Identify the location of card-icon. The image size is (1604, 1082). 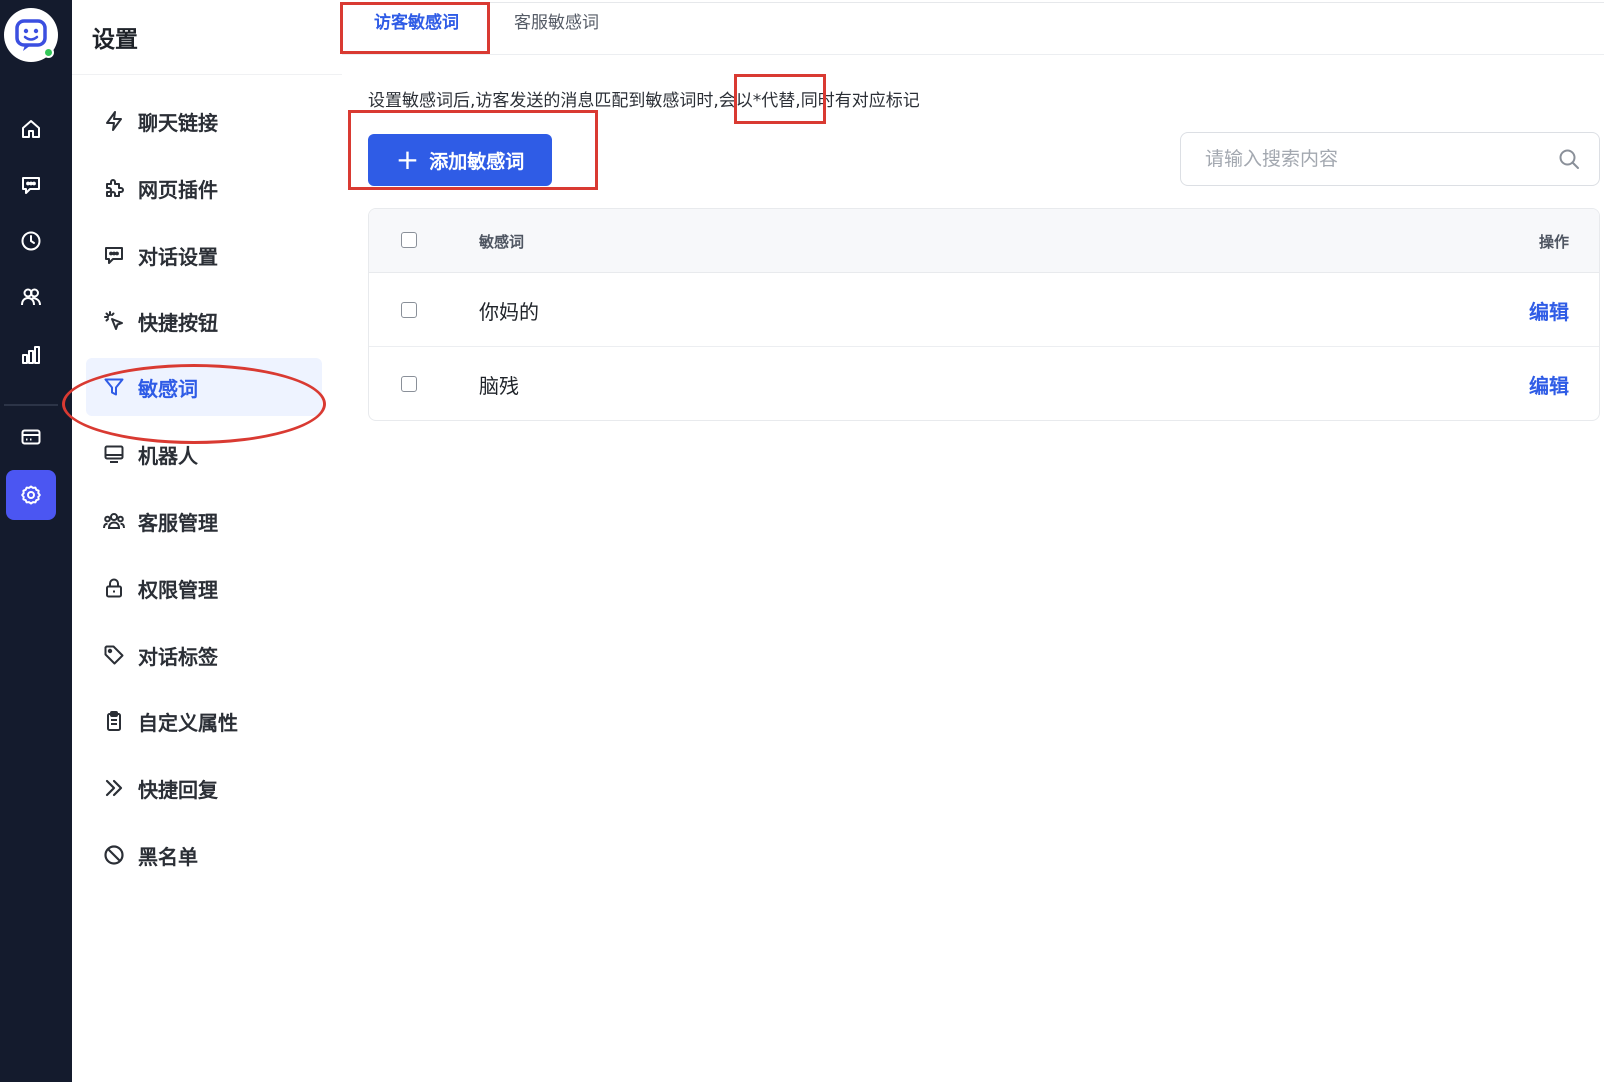
(31, 437).